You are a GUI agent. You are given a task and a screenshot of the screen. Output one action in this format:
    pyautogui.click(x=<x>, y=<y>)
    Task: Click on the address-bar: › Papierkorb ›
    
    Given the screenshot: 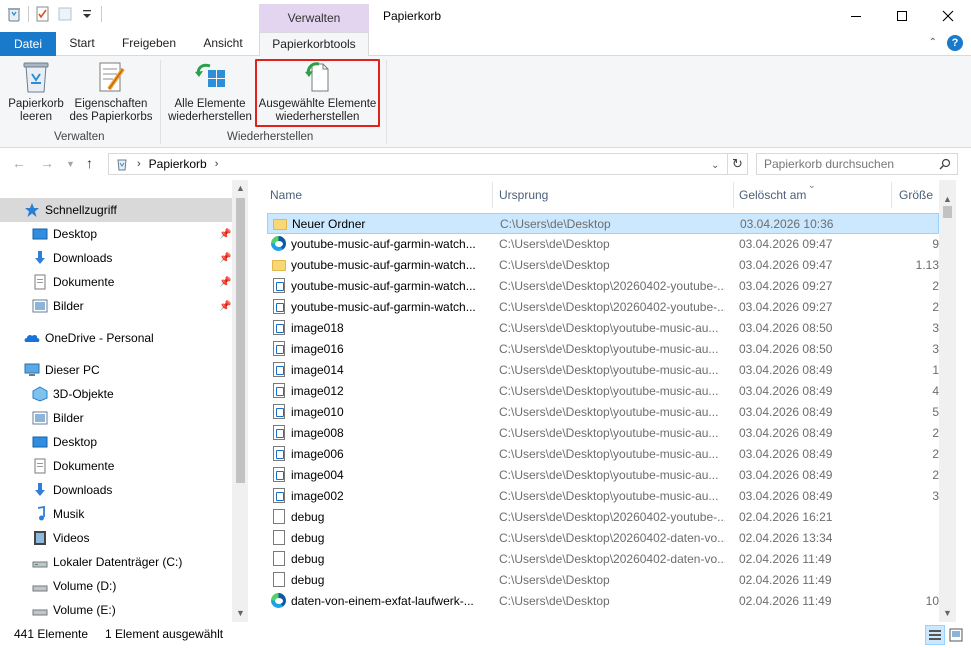 What is the action you would take?
    pyautogui.click(x=418, y=164)
    